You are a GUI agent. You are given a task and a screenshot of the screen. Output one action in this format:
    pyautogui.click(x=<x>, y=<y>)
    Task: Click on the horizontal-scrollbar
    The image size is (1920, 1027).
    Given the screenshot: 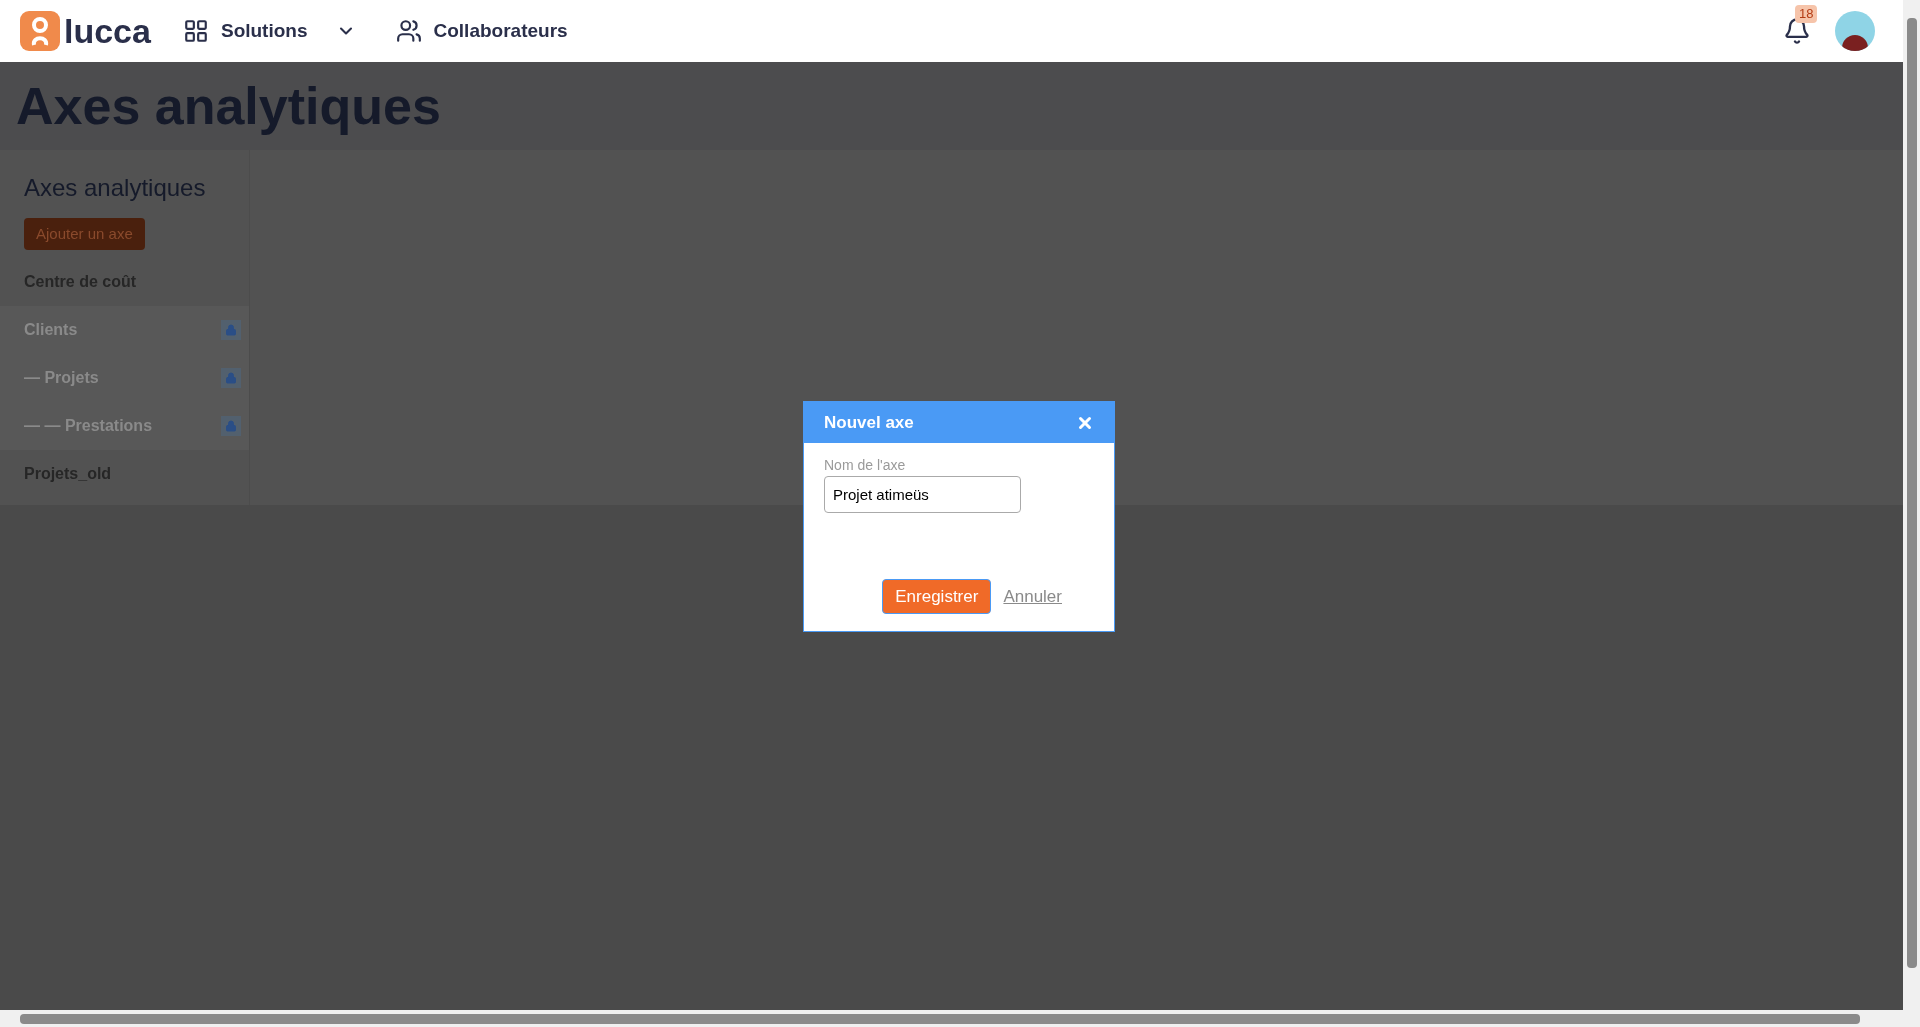 What is the action you would take?
    pyautogui.click(x=951, y=1018)
    